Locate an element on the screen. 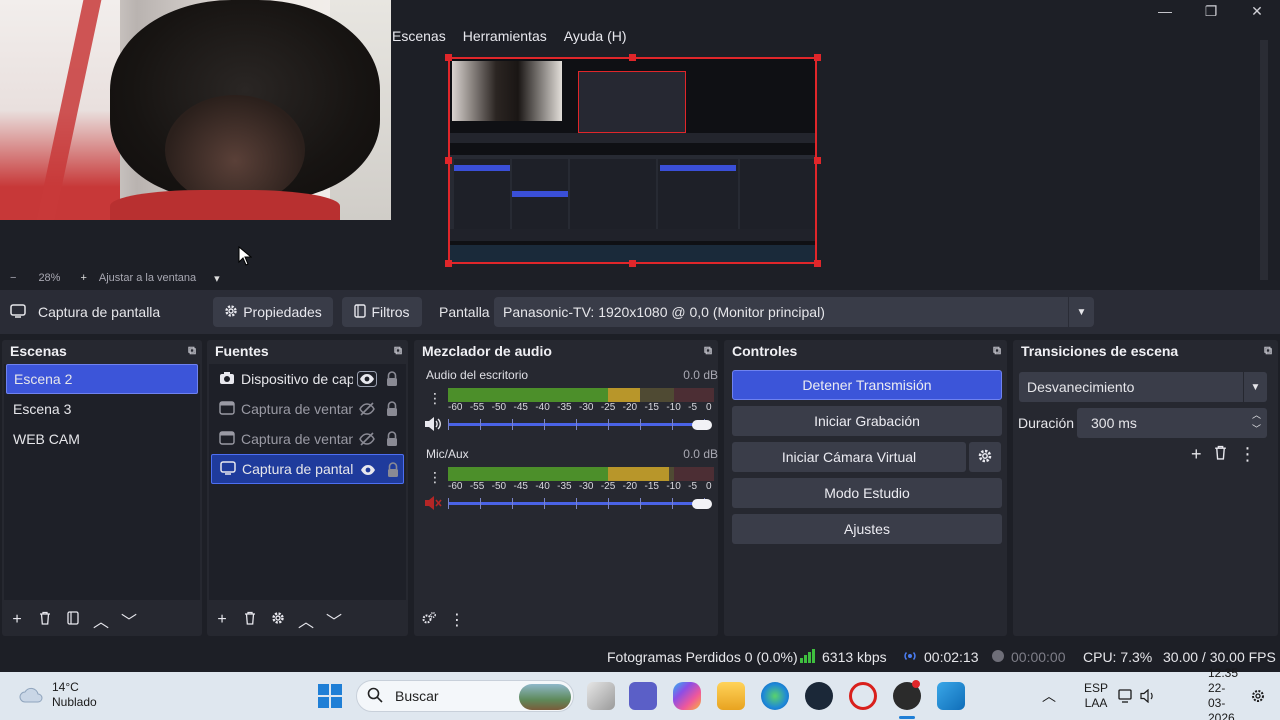  weather-widget: 14°C Nublado is located at coordinates (57, 695).